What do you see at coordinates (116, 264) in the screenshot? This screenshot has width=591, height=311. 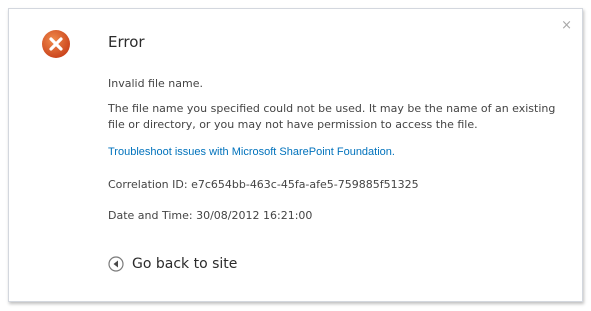 I see `back-arrow-icon` at bounding box center [116, 264].